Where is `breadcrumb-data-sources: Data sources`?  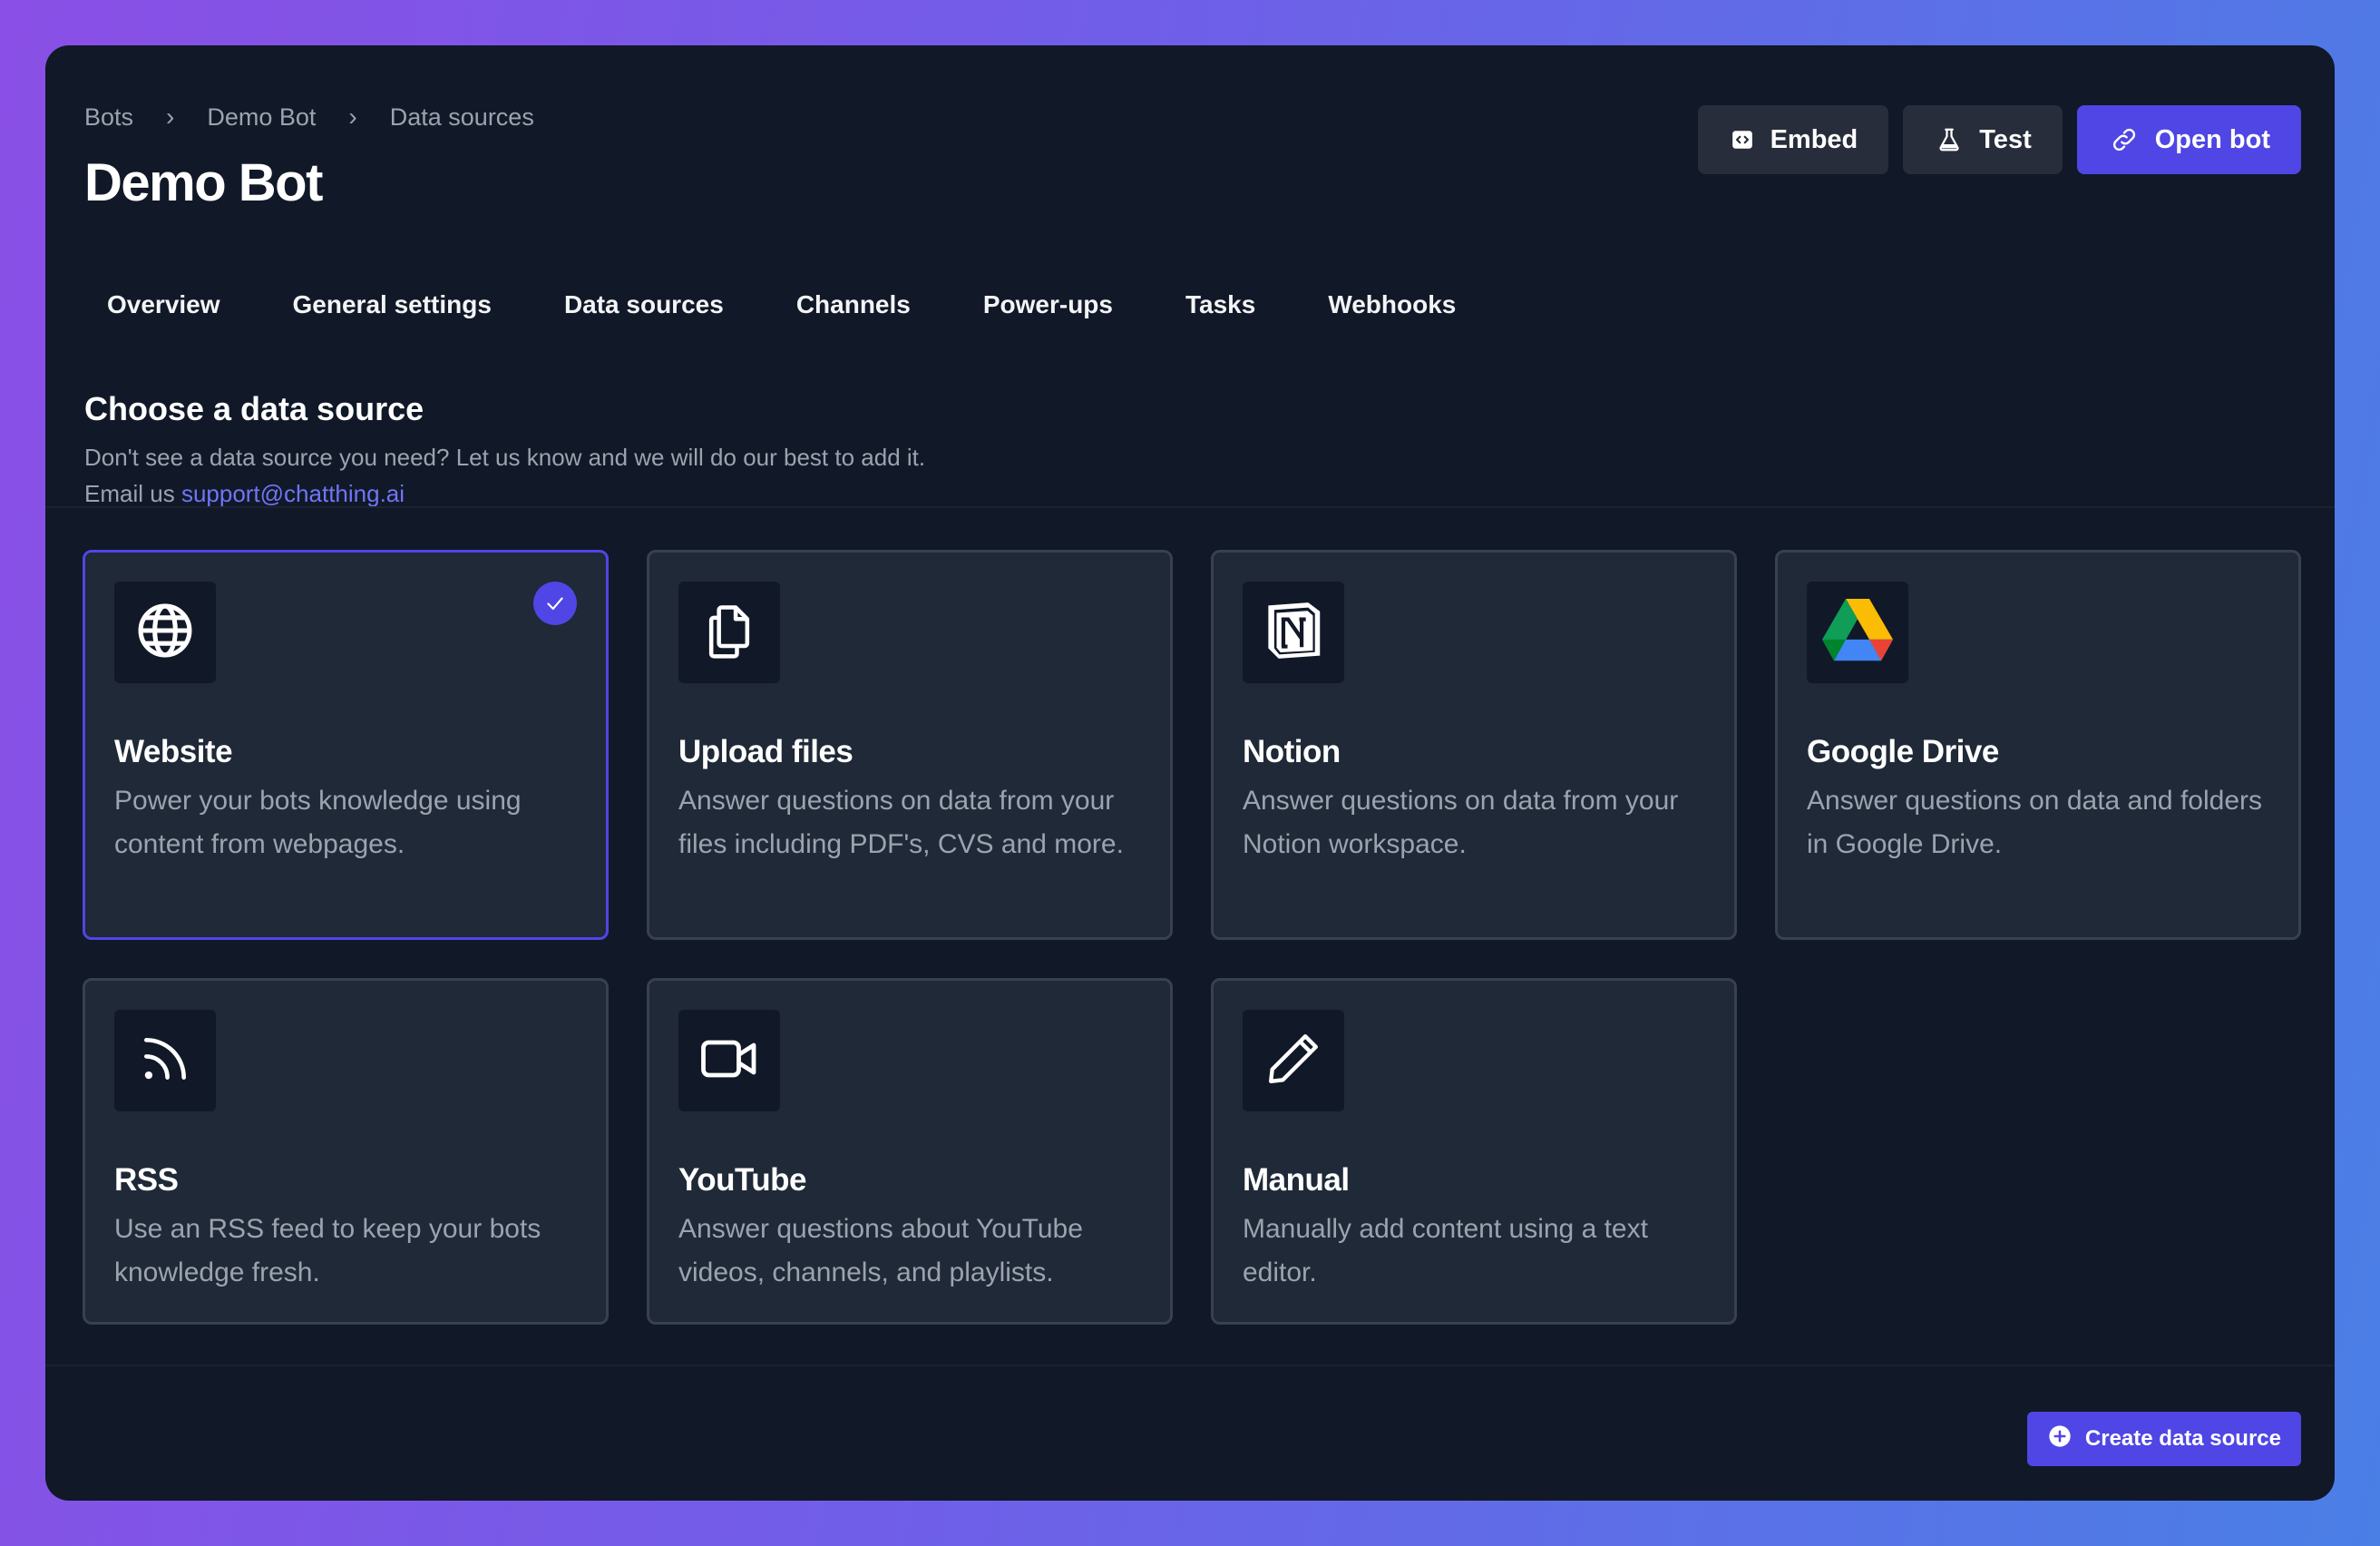 breadcrumb-data-sources: Data sources is located at coordinates (462, 118).